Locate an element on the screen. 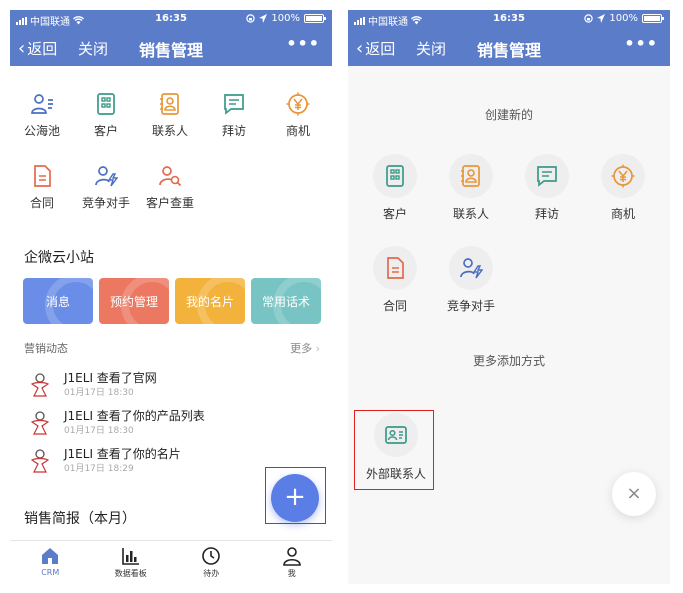 The height and width of the screenshot is (593, 683). app-grid-row-1: 公海池 客户 联系人 拜访 商机 is located at coordinates (171, 115).